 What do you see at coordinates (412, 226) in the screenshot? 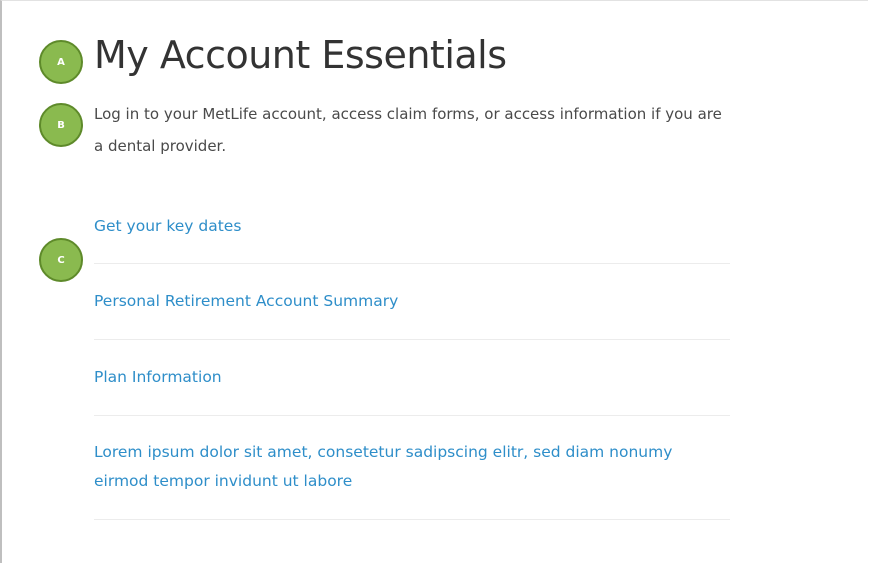
I see `link-key-dates: Get your key dates` at bounding box center [412, 226].